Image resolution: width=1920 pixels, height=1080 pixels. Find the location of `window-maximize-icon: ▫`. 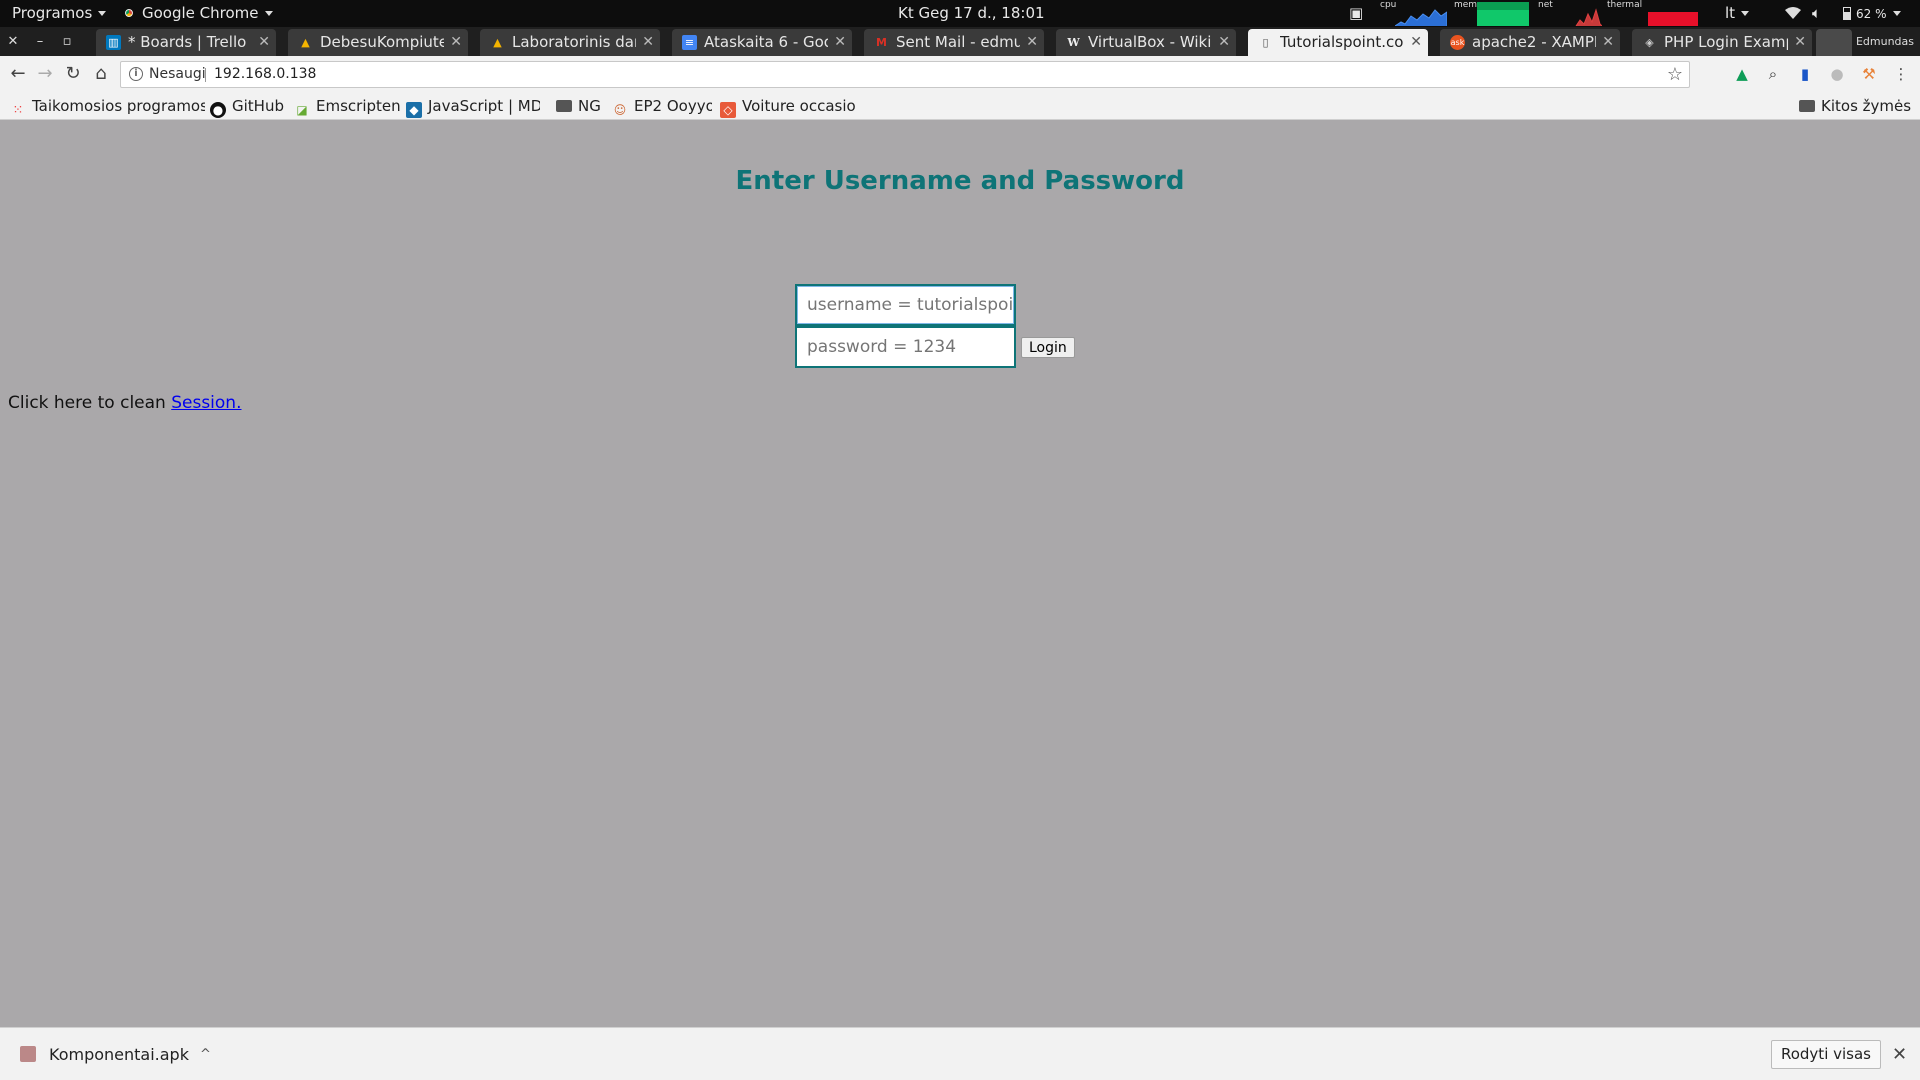

window-maximize-icon: ▫ is located at coordinates (67, 41).